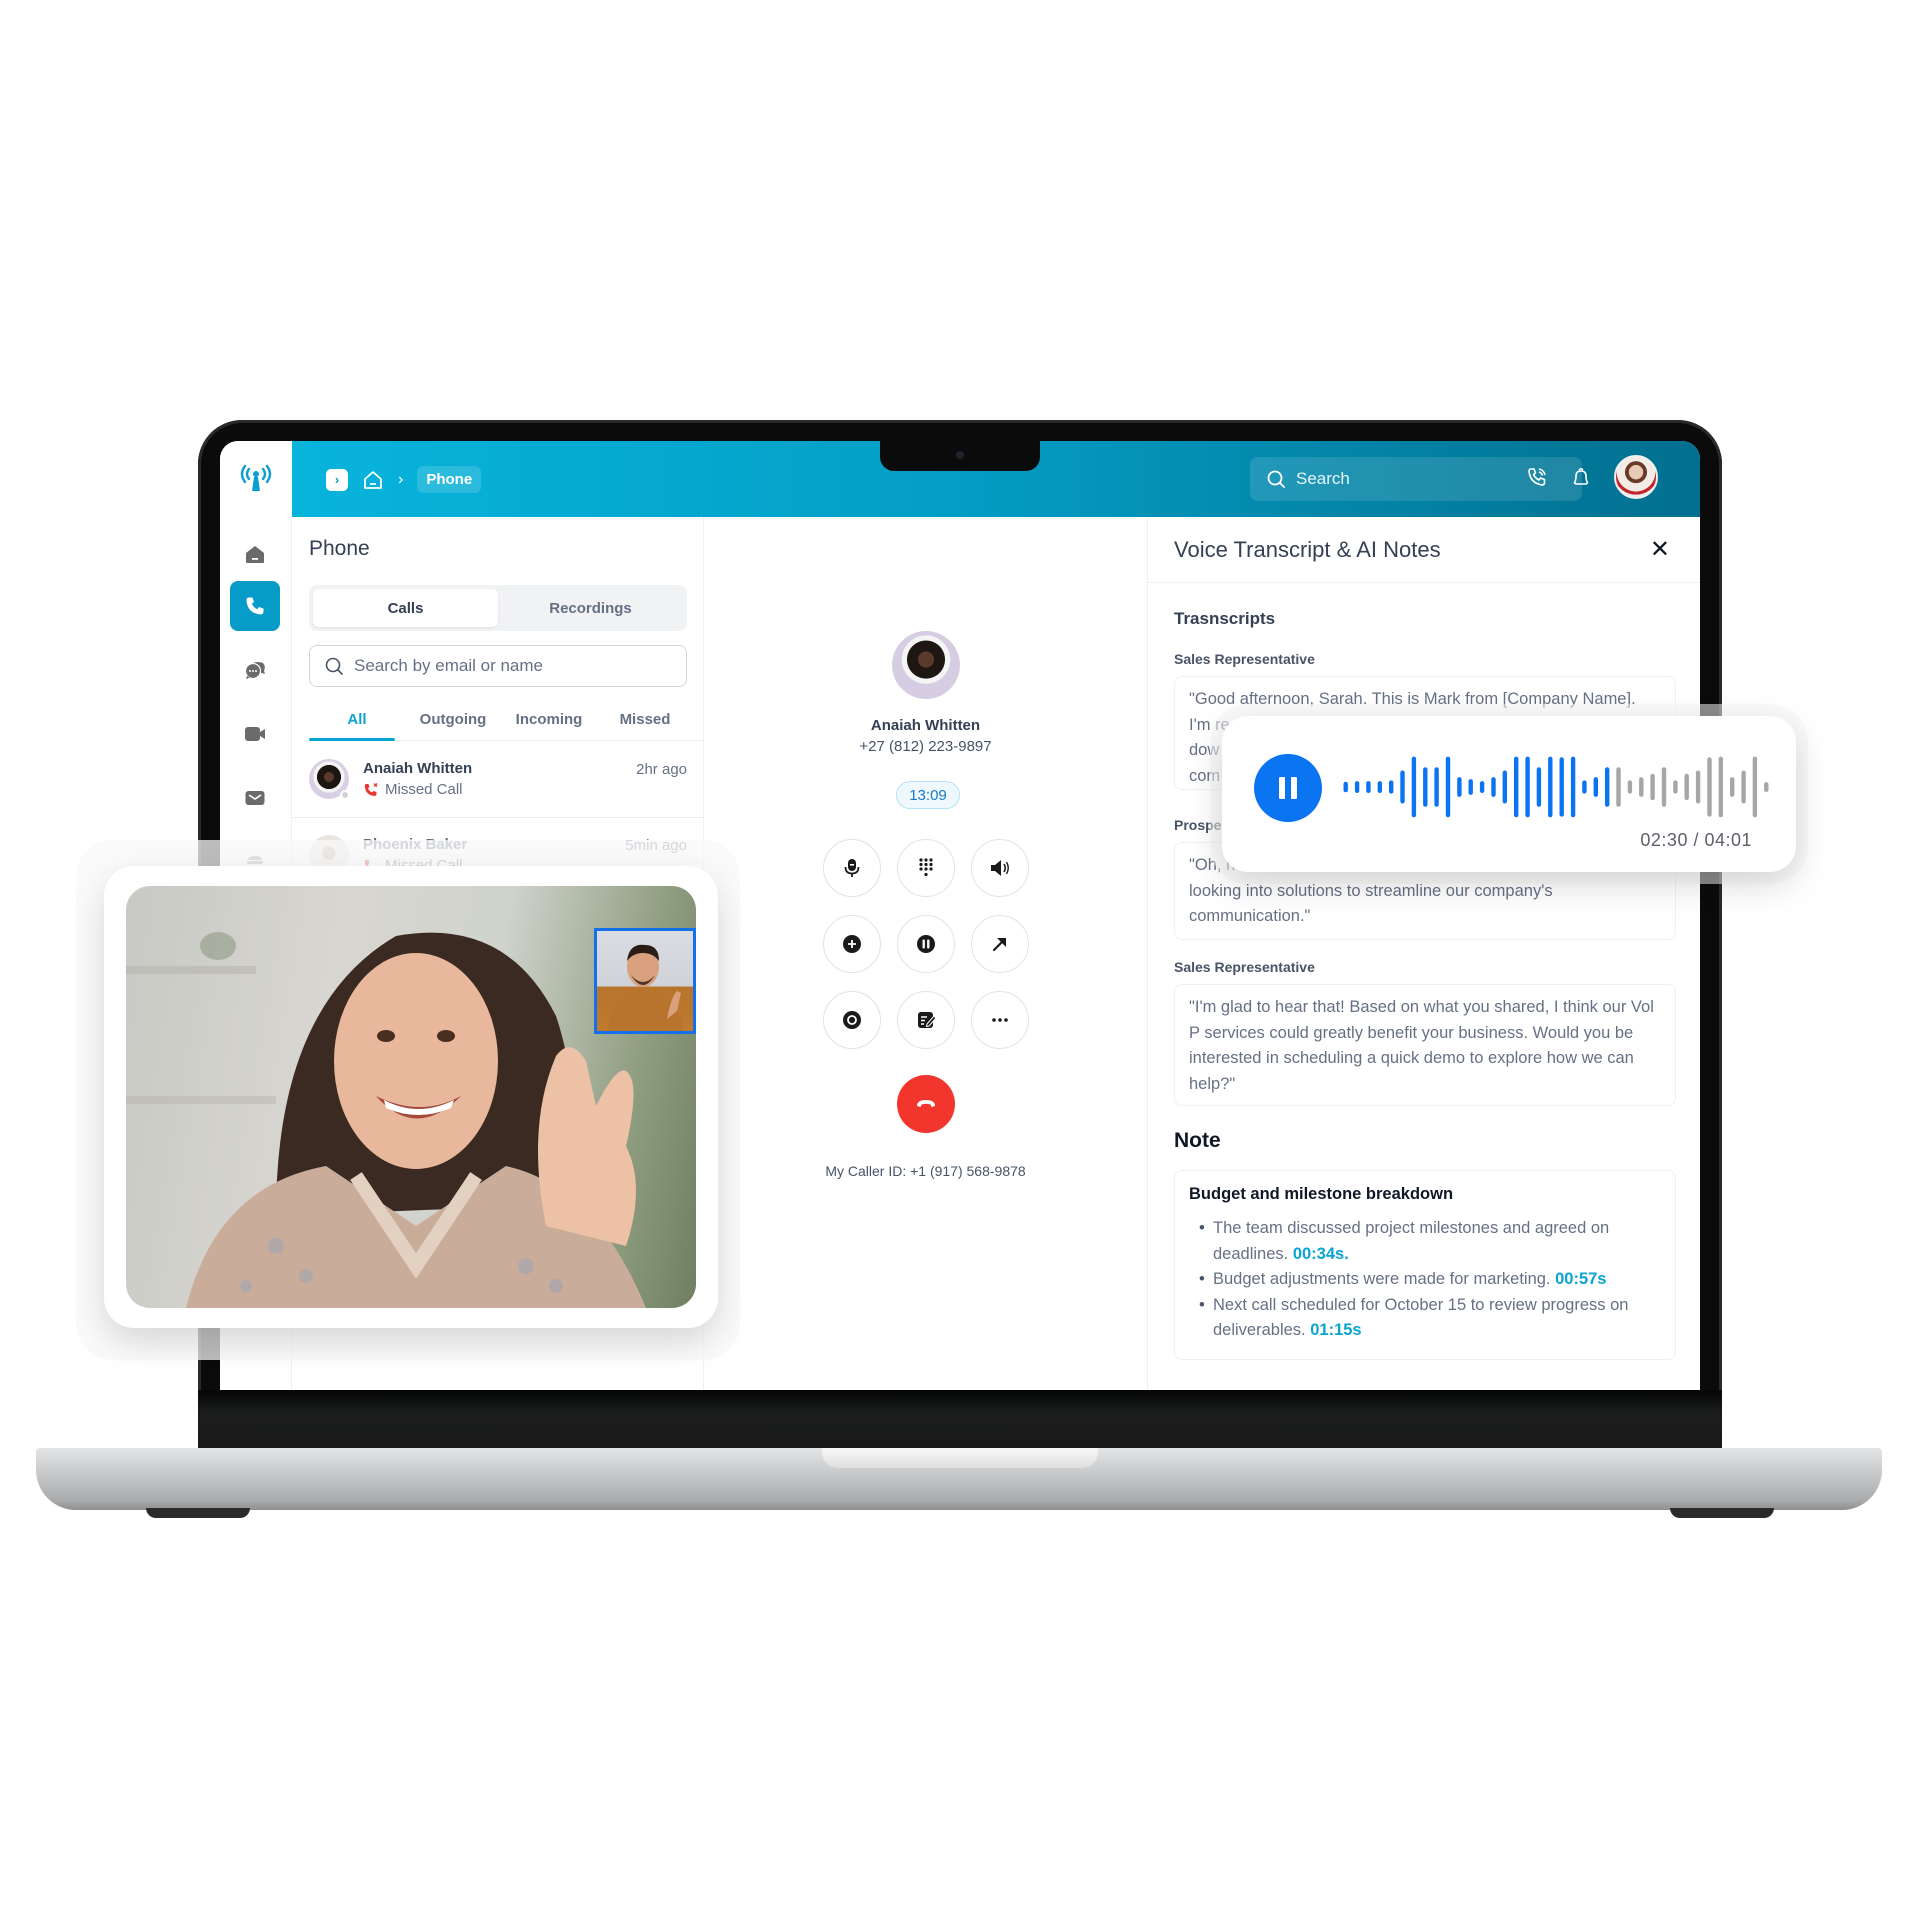  I want to click on sidebar-toggle-button: ›, so click(337, 479).